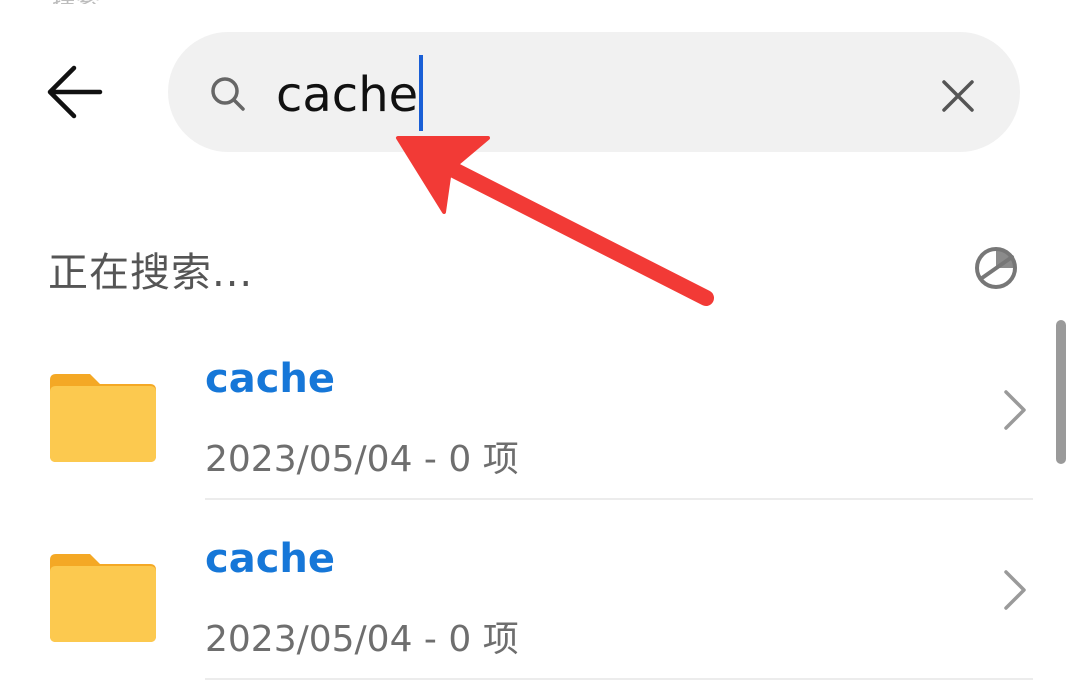  I want to click on back-arrow-icon, so click(75, 92).